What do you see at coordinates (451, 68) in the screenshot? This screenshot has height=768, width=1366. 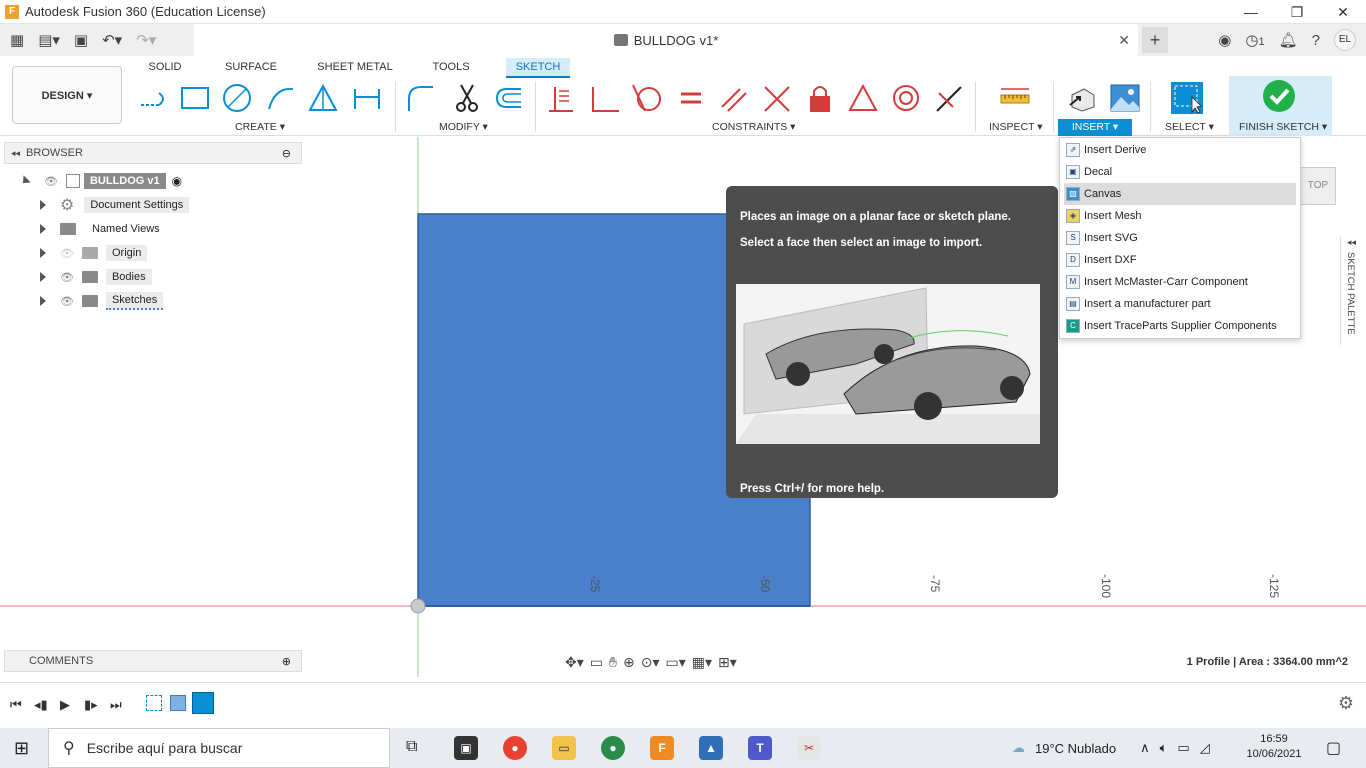 I see `tab-tools: TOOLS` at bounding box center [451, 68].